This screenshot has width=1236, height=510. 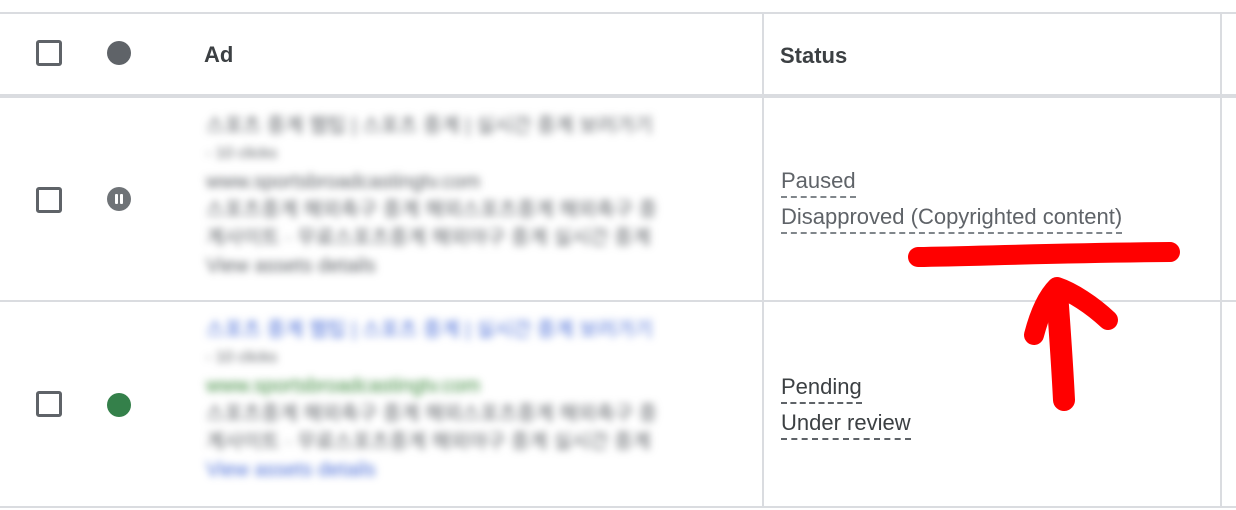 What do you see at coordinates (1060, 346) in the screenshot?
I see `annotation-arrow-shaft` at bounding box center [1060, 346].